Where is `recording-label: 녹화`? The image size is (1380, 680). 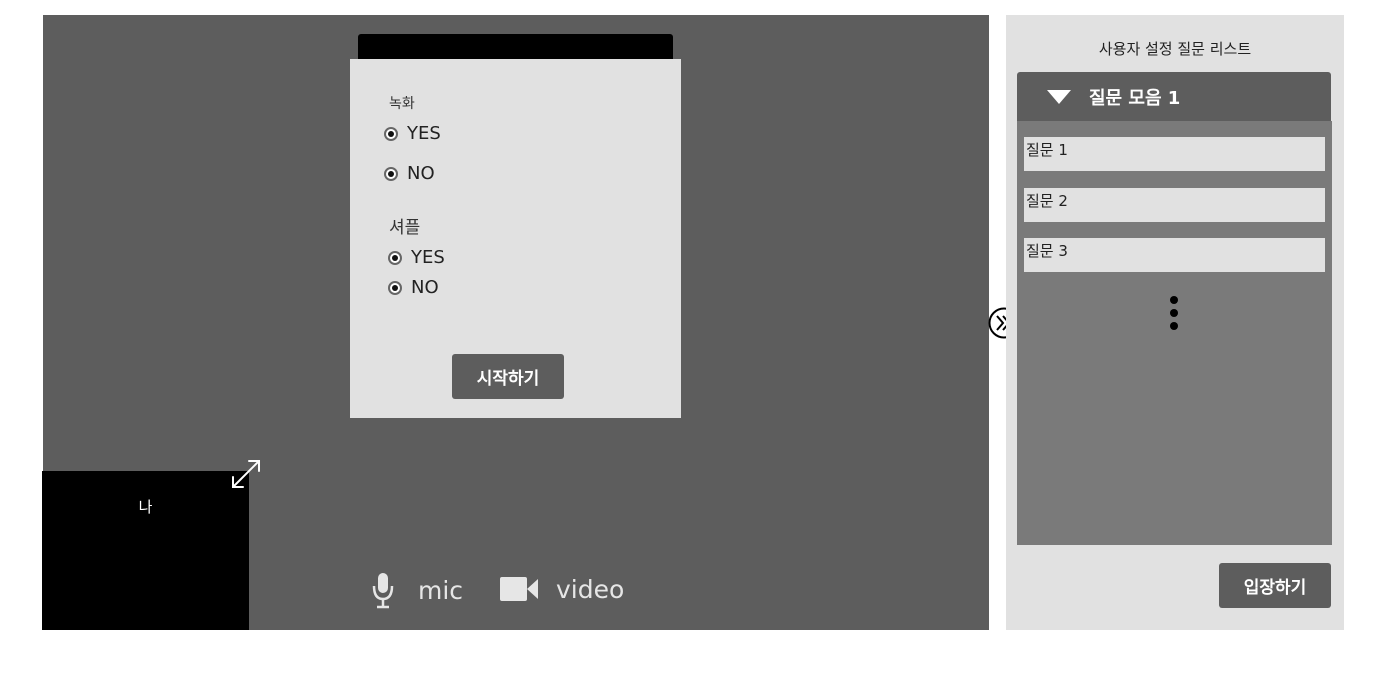
recording-label: 녹화 is located at coordinates (402, 104).